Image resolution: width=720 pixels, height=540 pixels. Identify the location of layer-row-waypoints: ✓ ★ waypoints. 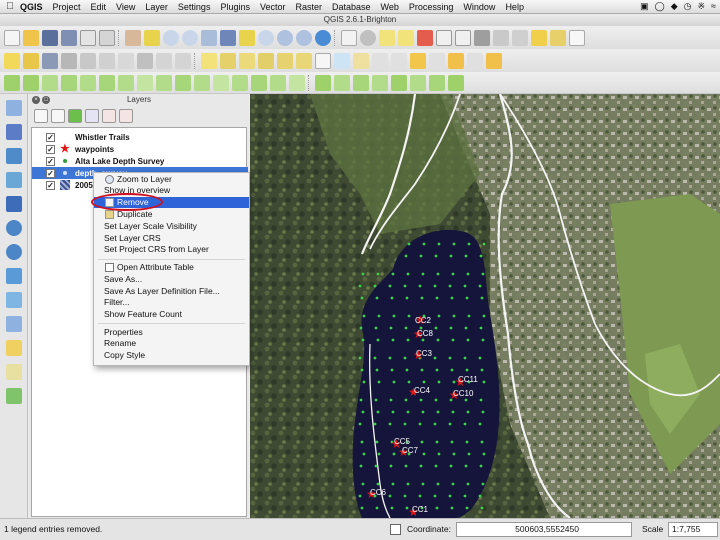
(140, 149).